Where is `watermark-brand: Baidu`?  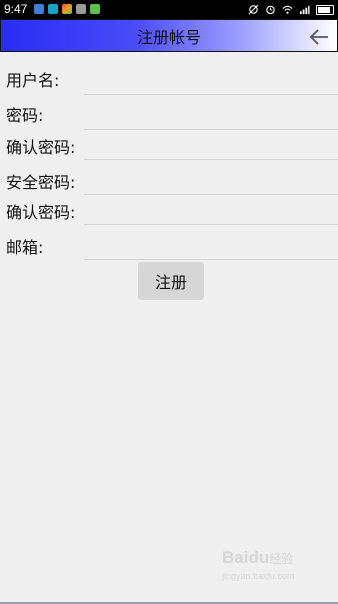 watermark-brand: Baidu is located at coordinates (246, 557).